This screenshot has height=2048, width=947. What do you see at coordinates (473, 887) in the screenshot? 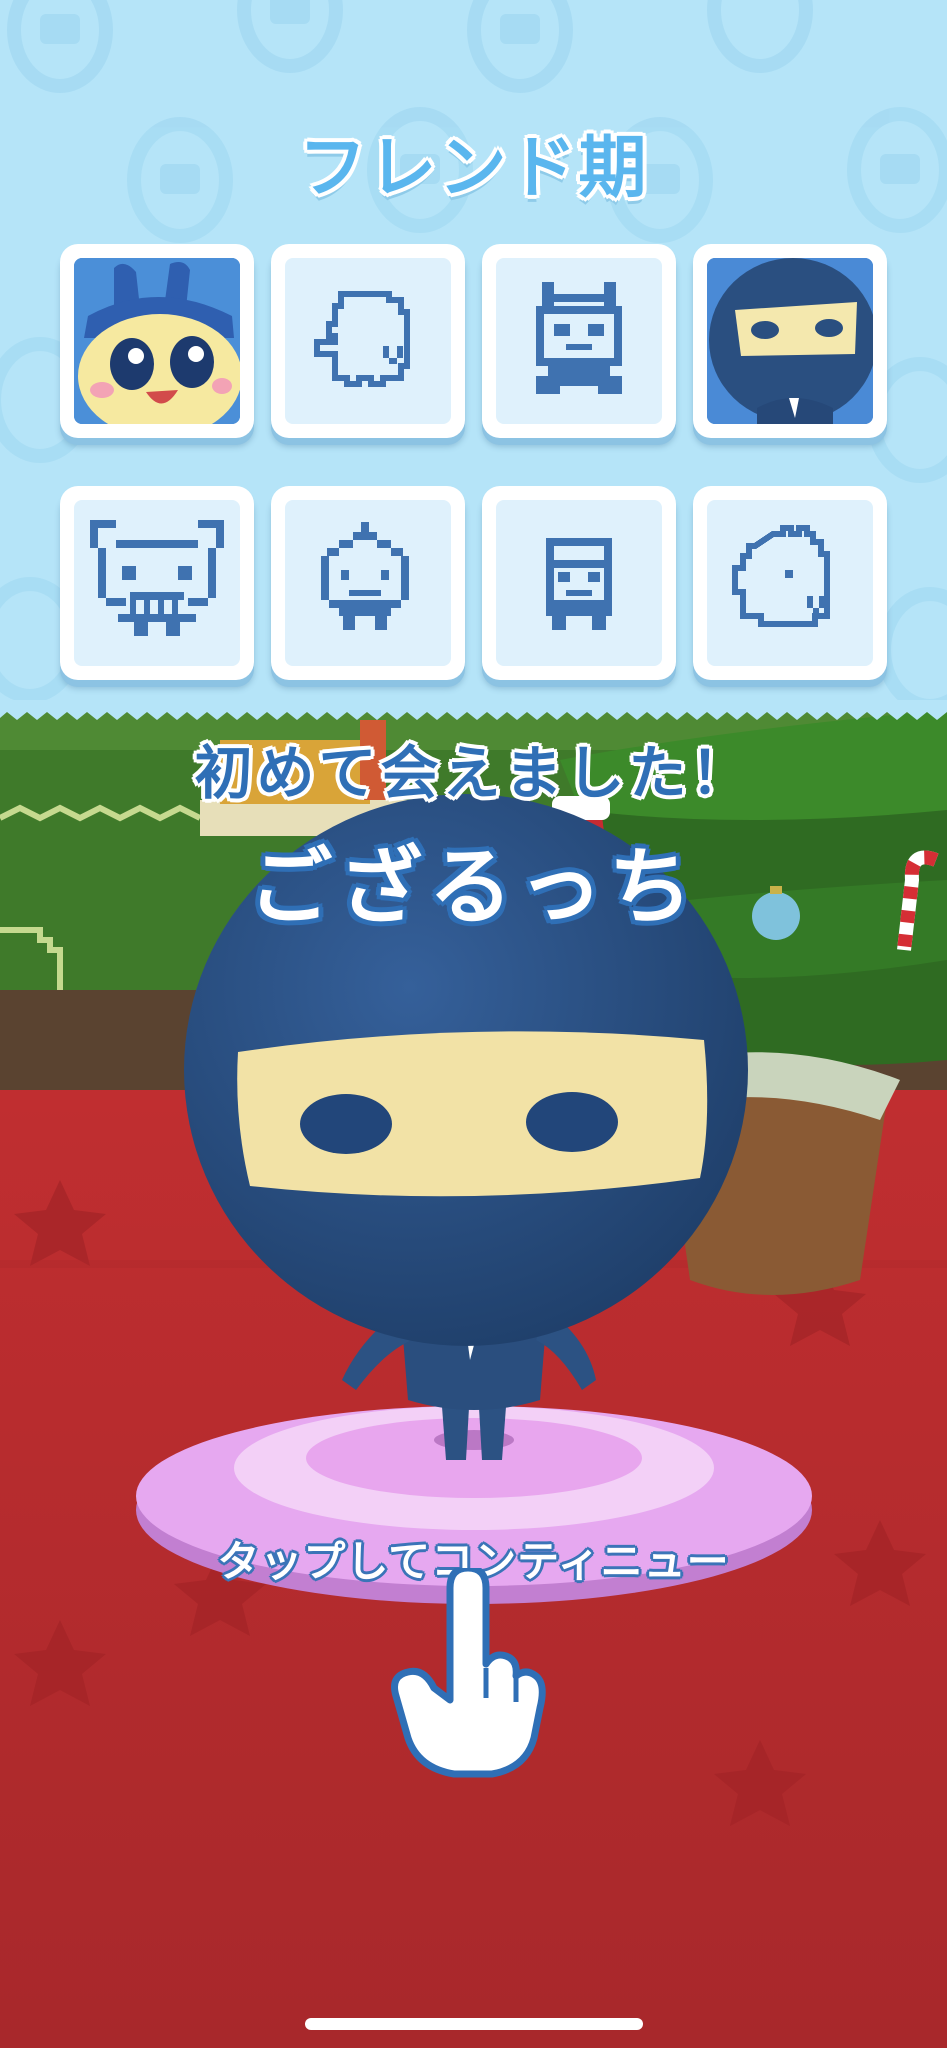
I see `character-name: ござるっち` at bounding box center [473, 887].